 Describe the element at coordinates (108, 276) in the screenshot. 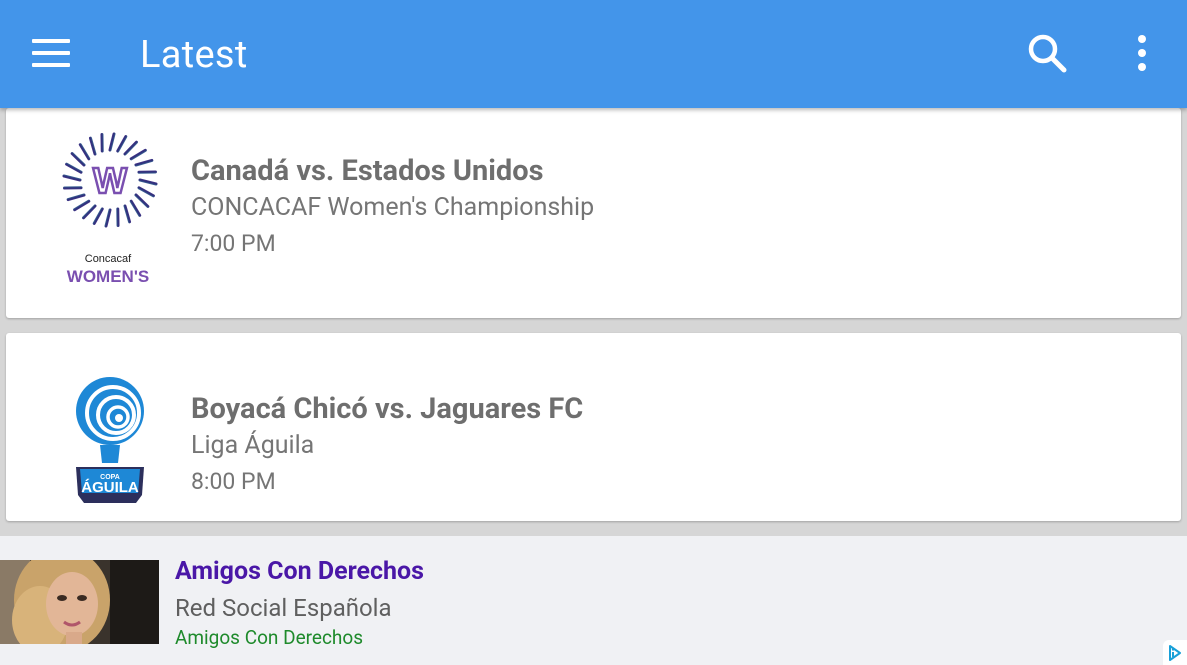

I see `svg-text: WOMEN'S` at that location.